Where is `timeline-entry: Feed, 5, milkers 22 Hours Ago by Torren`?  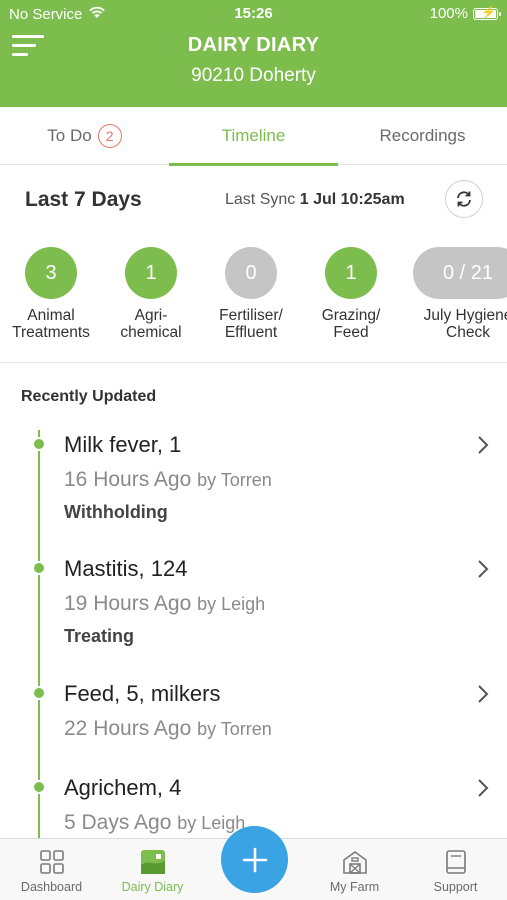 timeline-entry: Feed, 5, milkers 22 Hours Ago by Torren is located at coordinates (253, 716).